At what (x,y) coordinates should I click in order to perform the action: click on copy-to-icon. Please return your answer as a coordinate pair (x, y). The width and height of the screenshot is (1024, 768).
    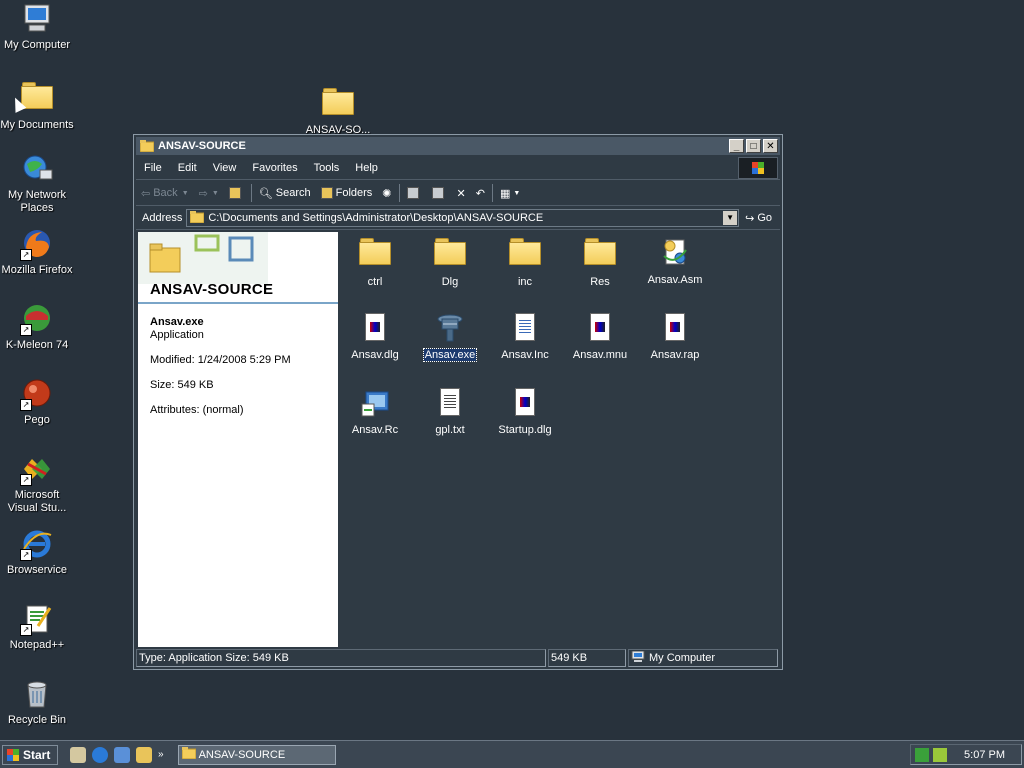
    Looking at the image, I should click on (437, 193).